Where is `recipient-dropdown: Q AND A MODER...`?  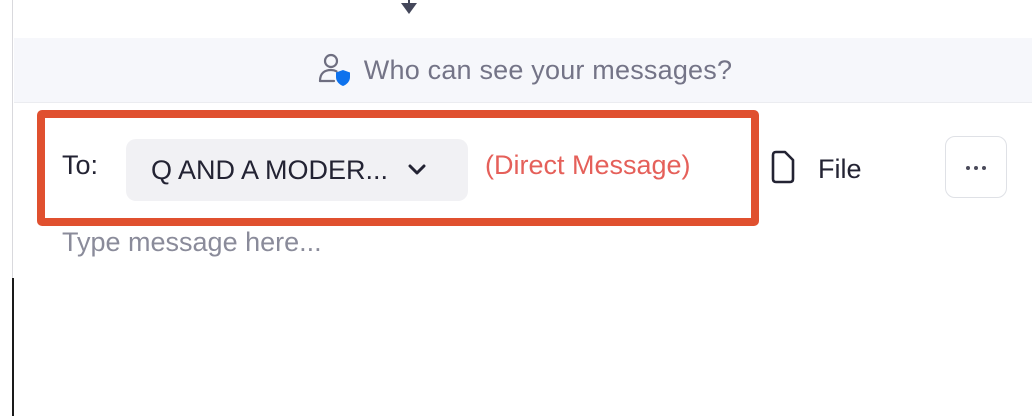
recipient-dropdown: Q AND A MODER... is located at coordinates (297, 170).